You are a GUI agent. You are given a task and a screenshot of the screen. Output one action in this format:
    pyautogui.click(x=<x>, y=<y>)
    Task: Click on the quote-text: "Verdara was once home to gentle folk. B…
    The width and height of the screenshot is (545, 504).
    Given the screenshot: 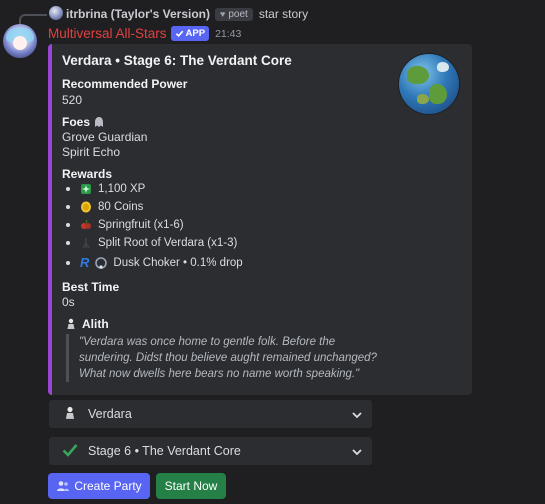 What is the action you would take?
    pyautogui.click(x=227, y=358)
    